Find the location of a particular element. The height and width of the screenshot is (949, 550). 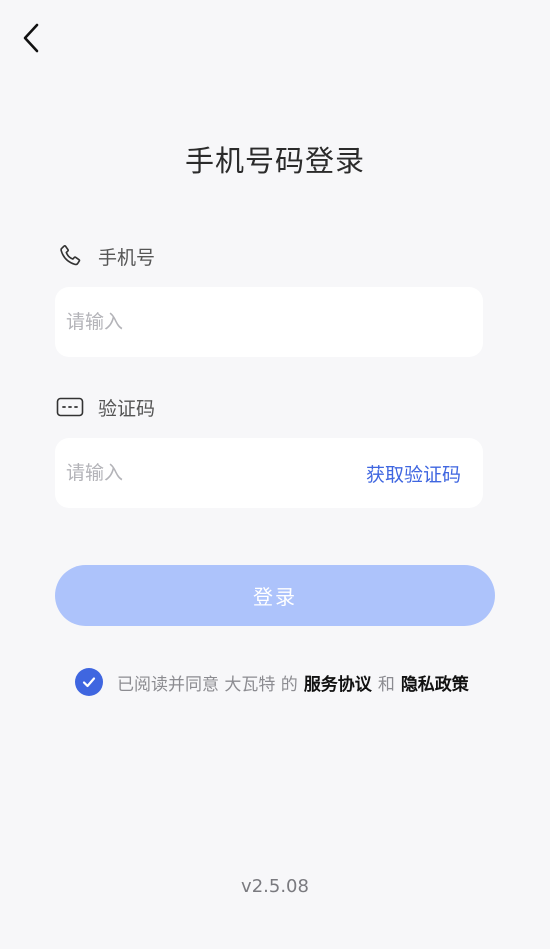

agreement-checkbox is located at coordinates (89, 682).